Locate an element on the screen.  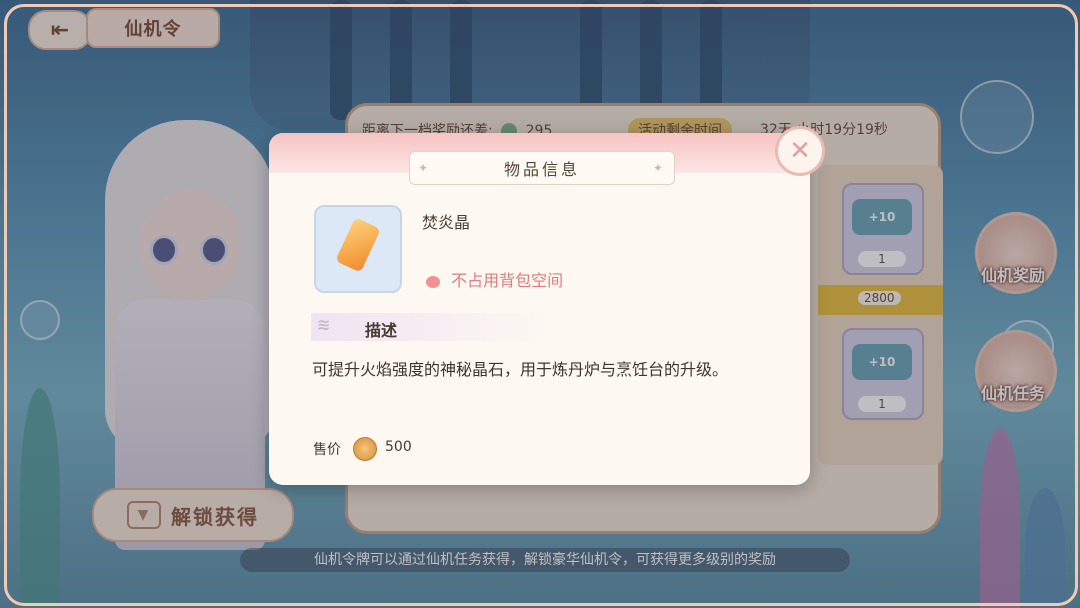
close-icon: ✕ is located at coordinates (800, 151).